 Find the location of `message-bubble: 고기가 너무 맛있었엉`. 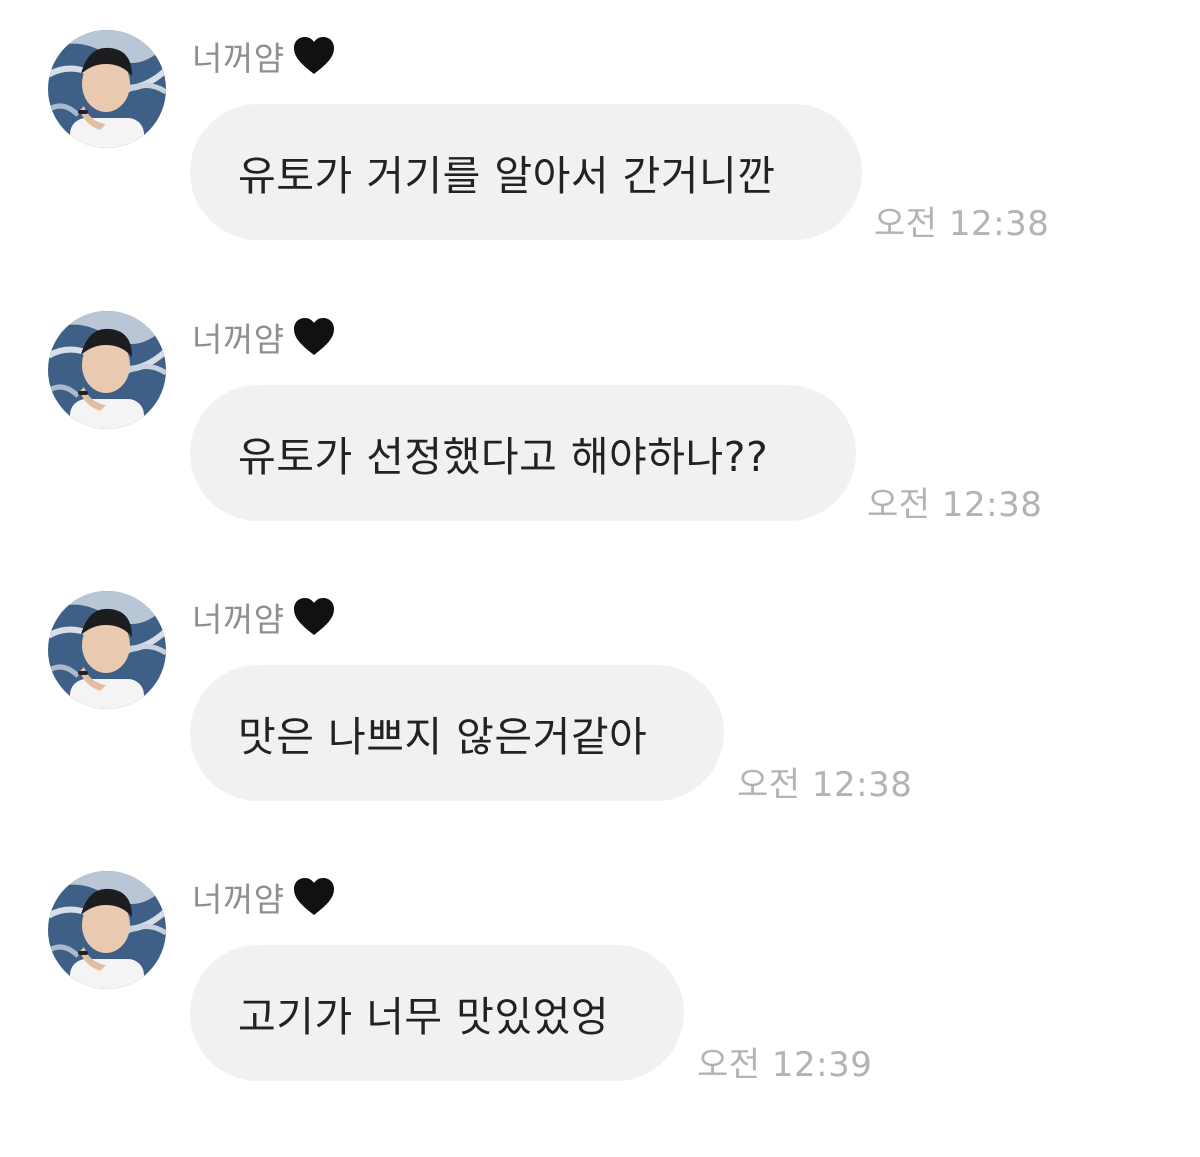

message-bubble: 고기가 너무 맛있었엉 is located at coordinates (437, 1013).